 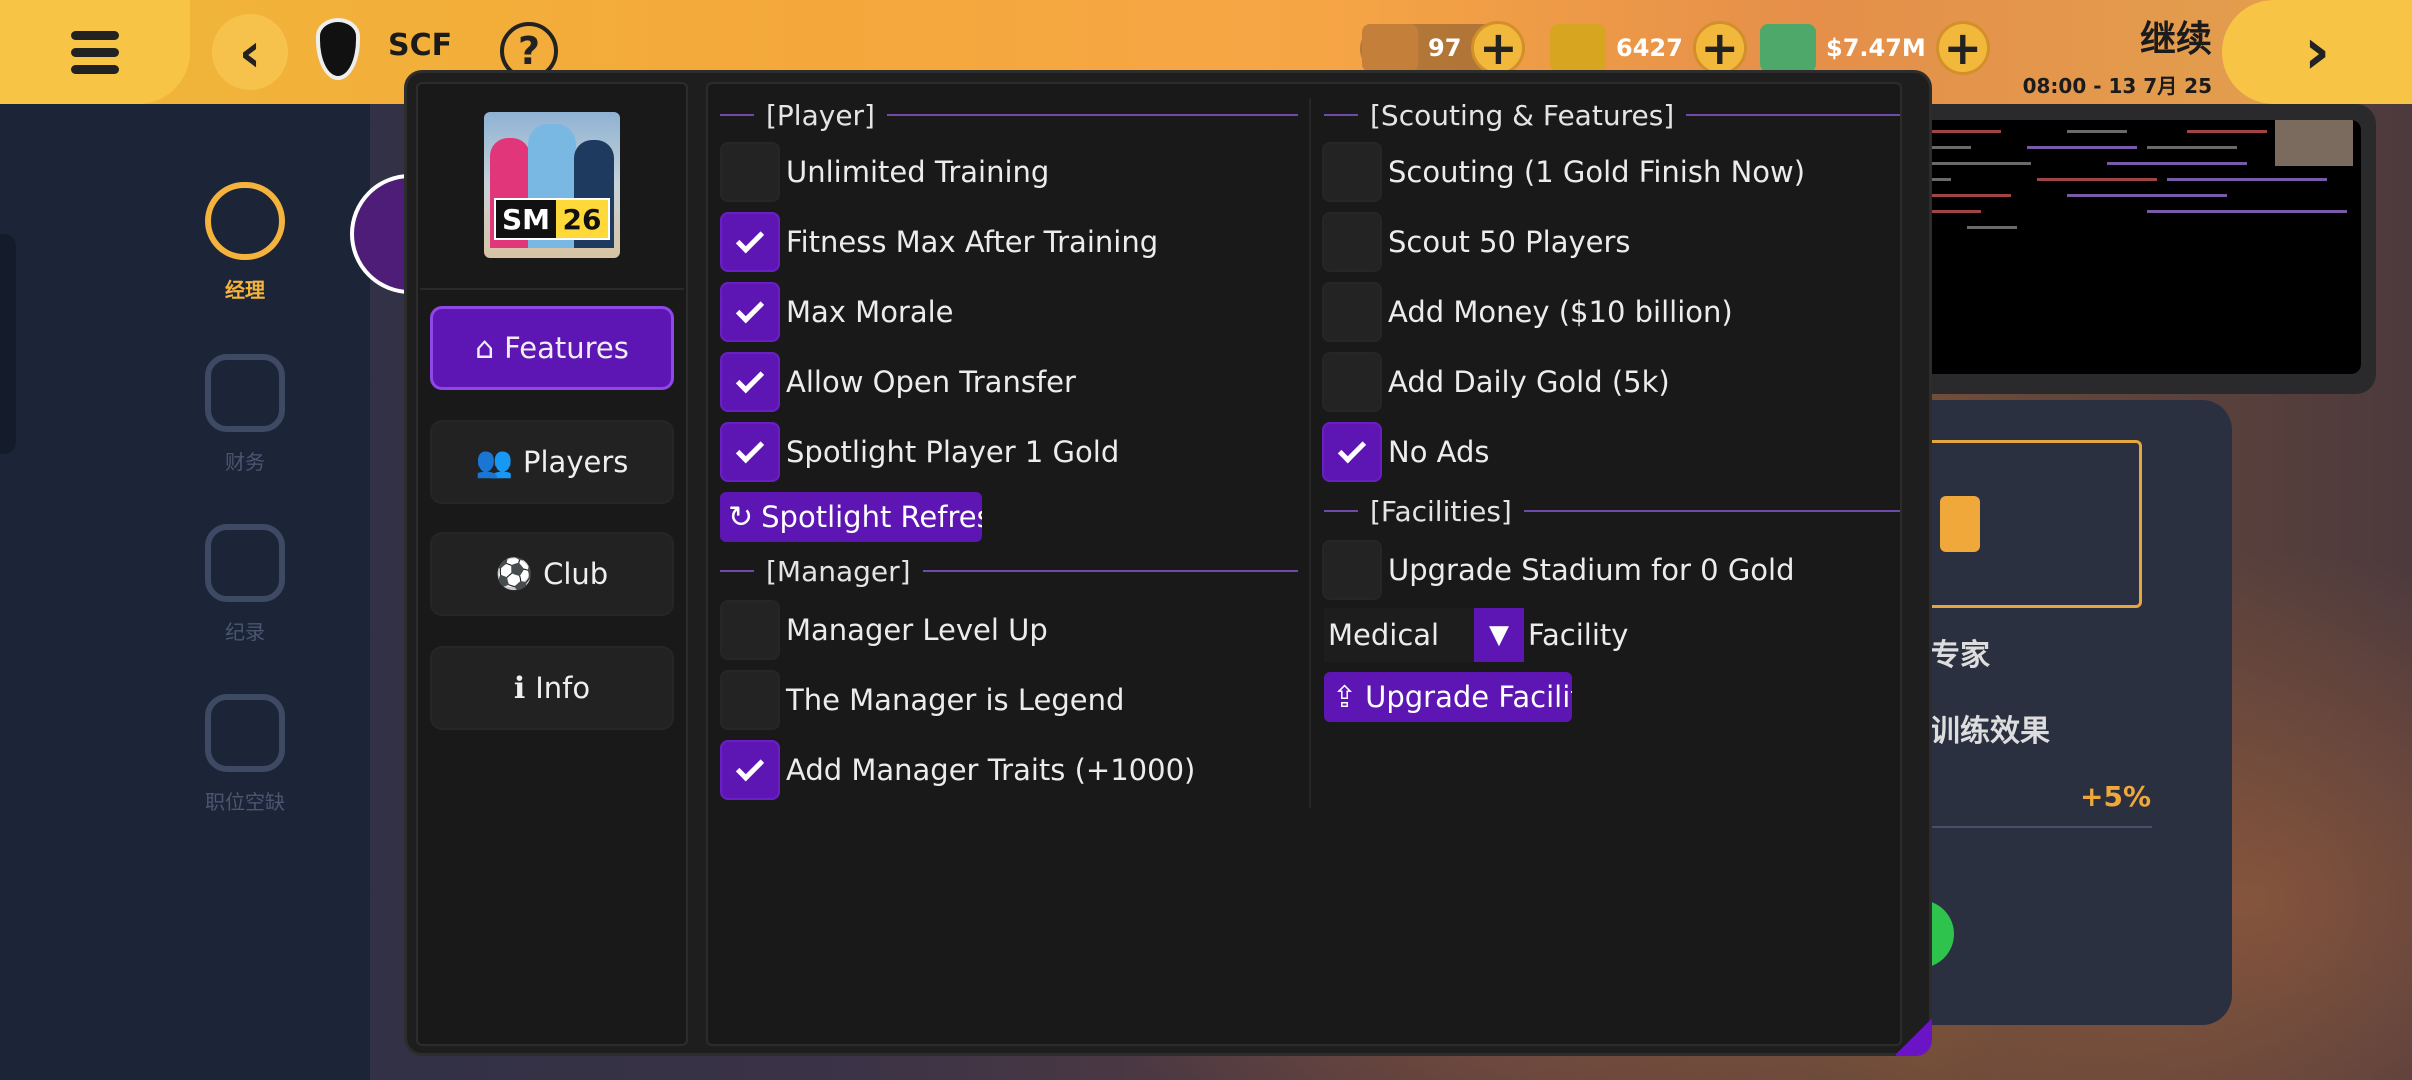 I want to click on soccer-ball-icon: ⚽, so click(x=514, y=574).